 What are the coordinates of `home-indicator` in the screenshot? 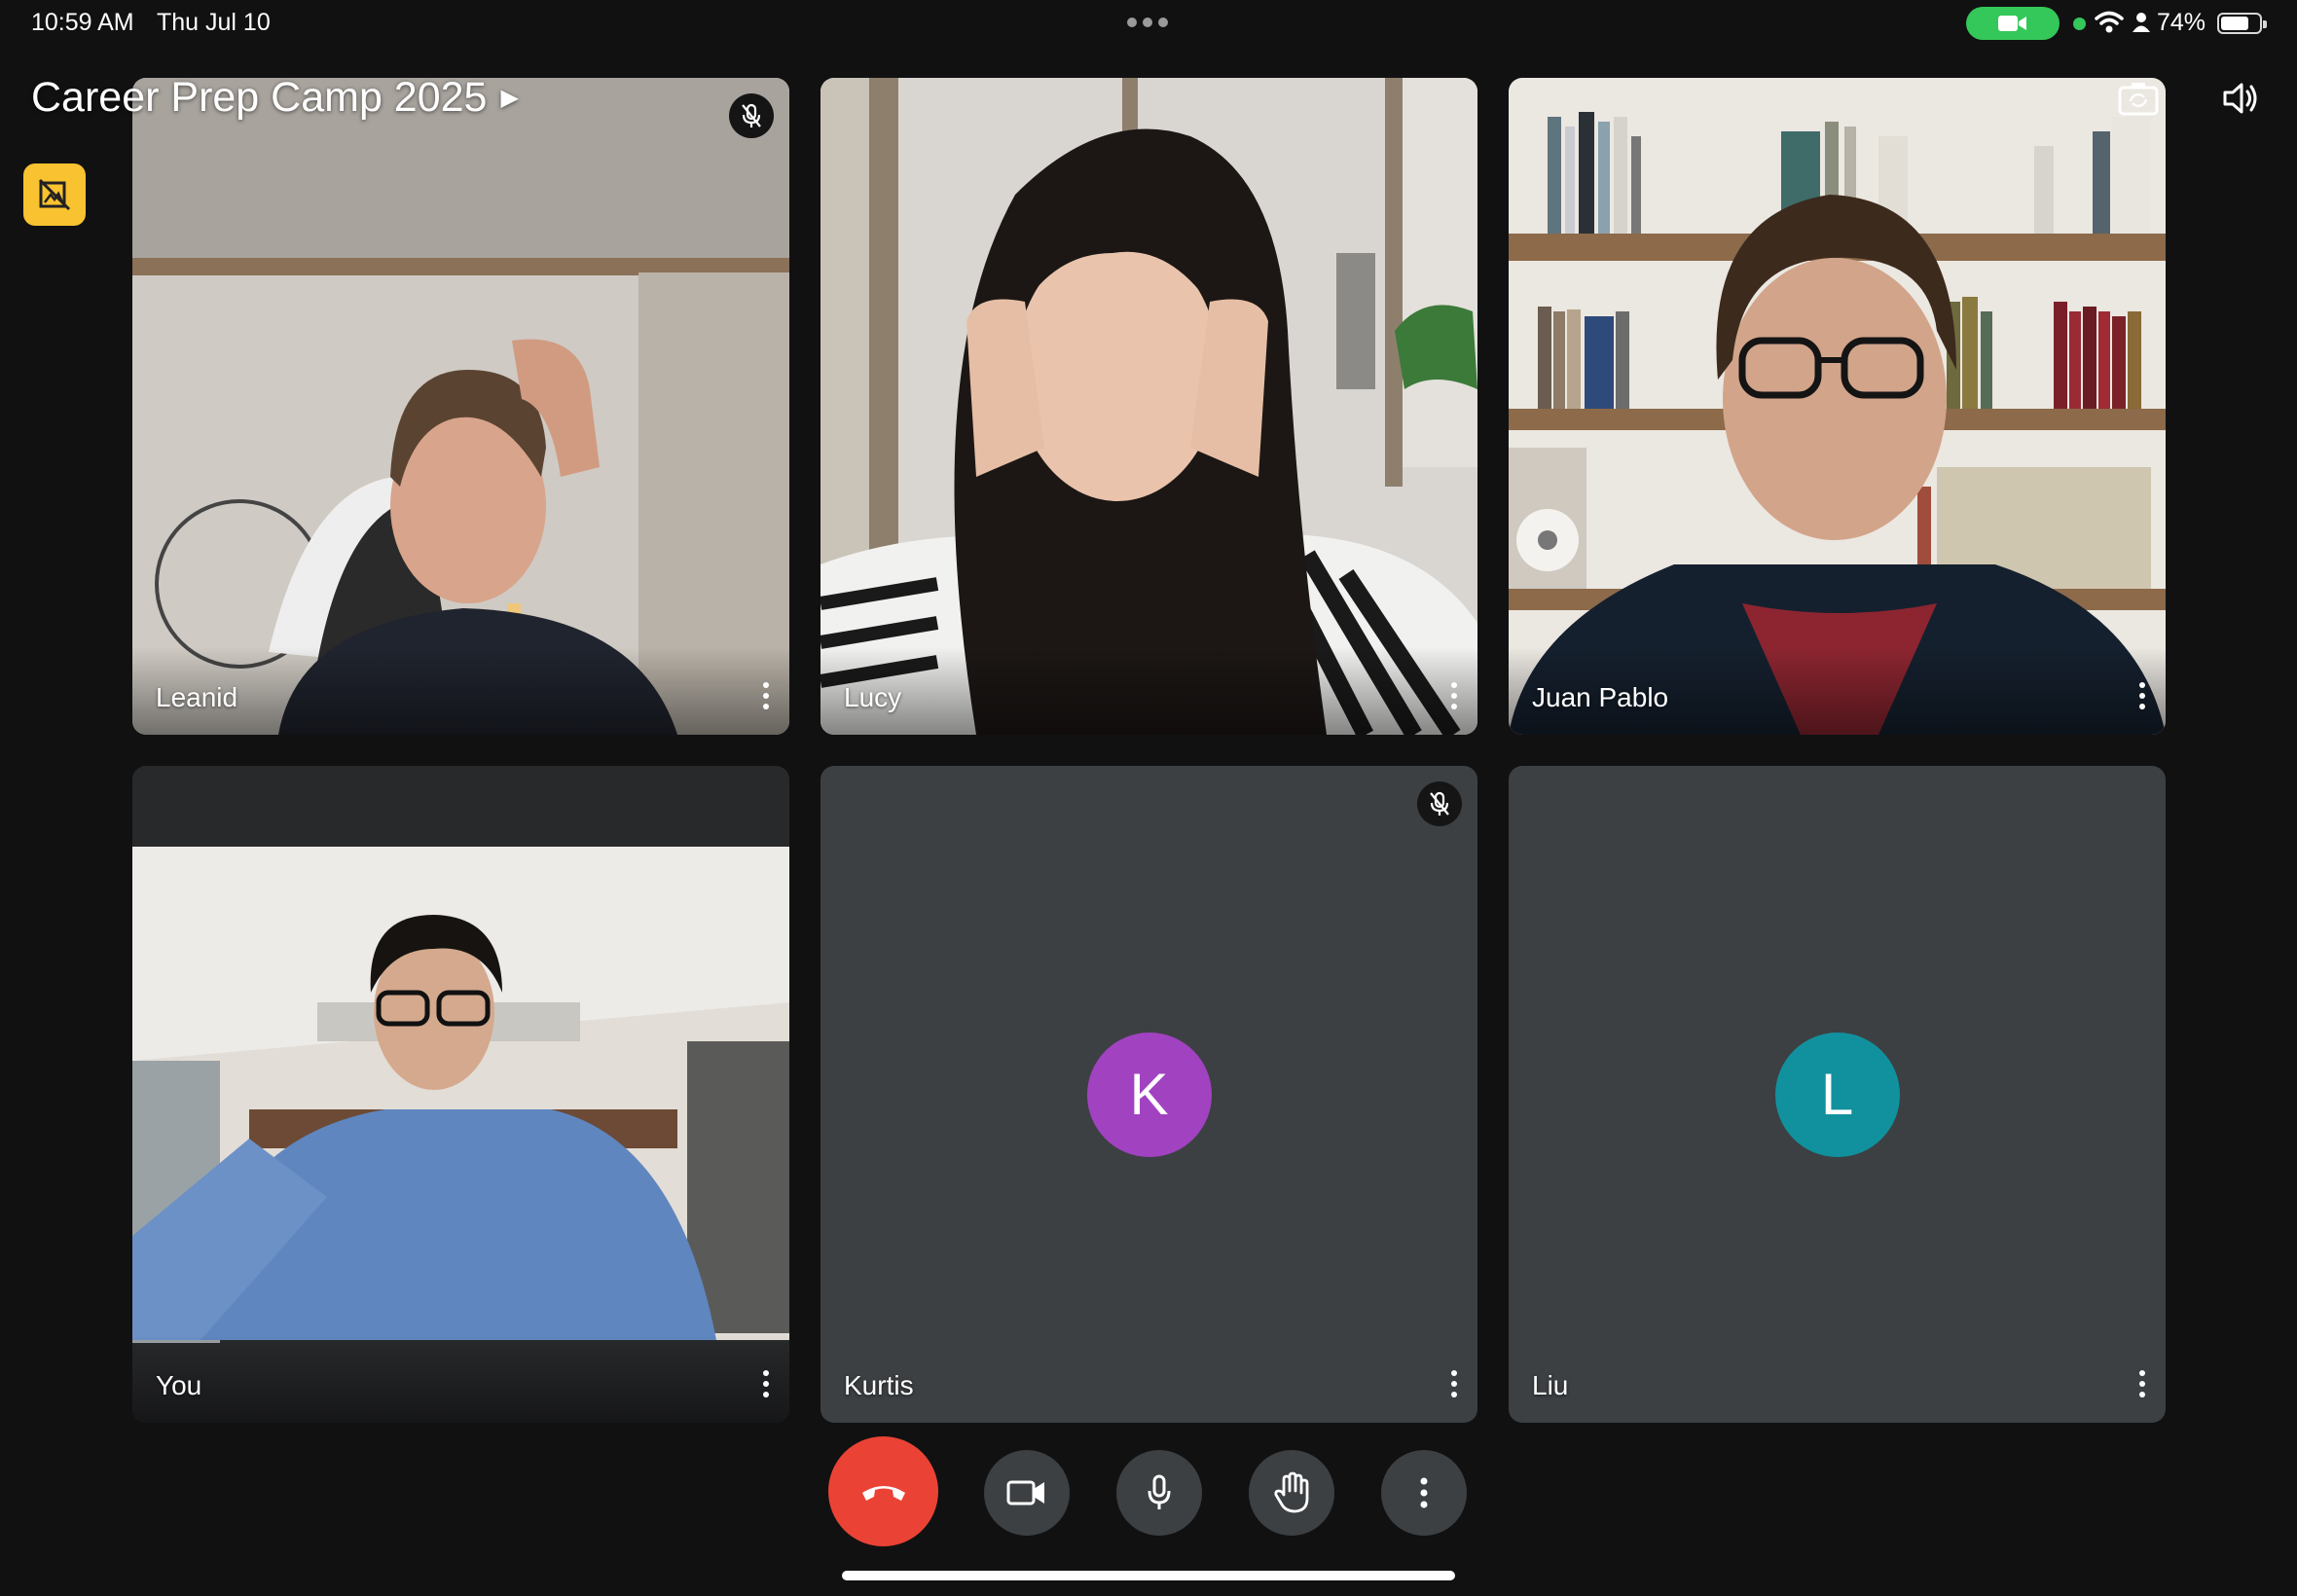 It's located at (1148, 1575).